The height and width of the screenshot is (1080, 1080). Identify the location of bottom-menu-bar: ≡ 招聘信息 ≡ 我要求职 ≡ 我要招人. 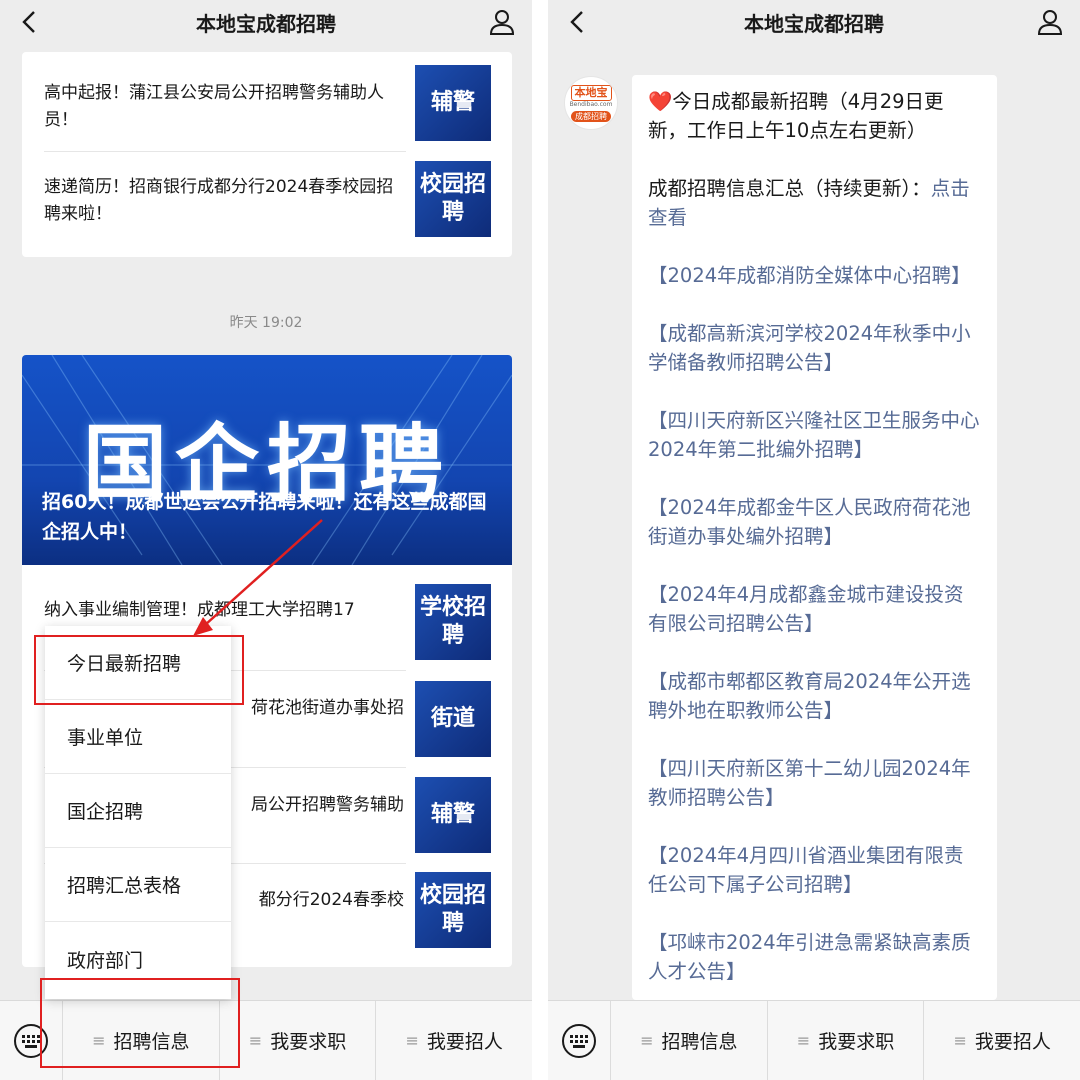
(814, 1040).